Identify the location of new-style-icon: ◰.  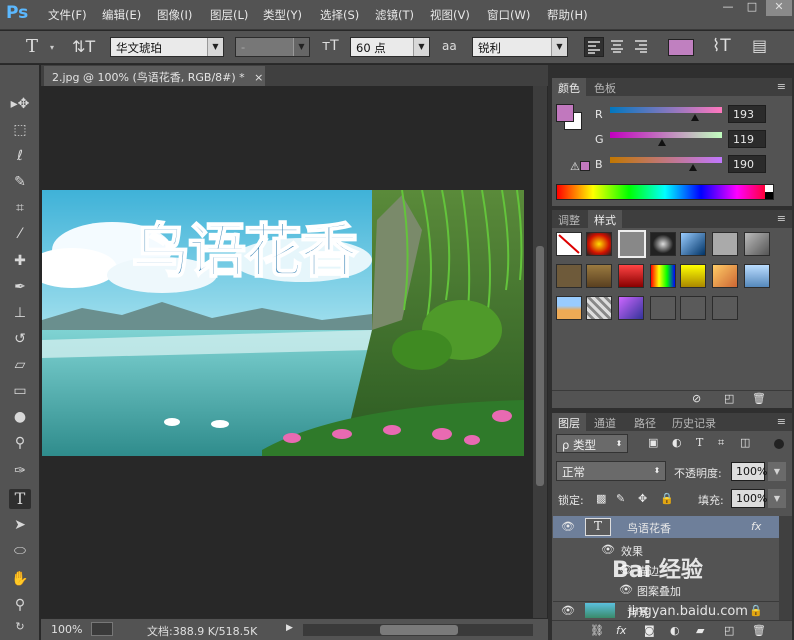
(729, 398).